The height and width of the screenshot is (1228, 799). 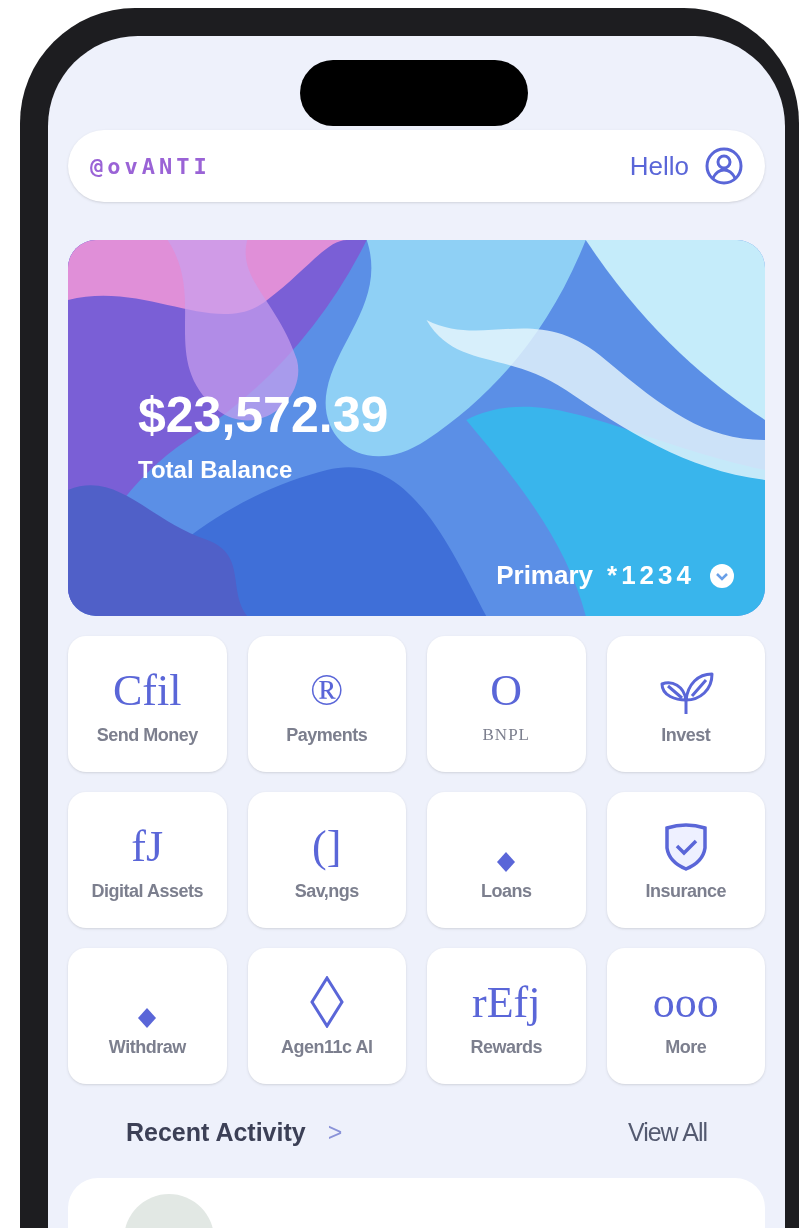 What do you see at coordinates (150, 166) in the screenshot?
I see `app-logo: @ovANTI` at bounding box center [150, 166].